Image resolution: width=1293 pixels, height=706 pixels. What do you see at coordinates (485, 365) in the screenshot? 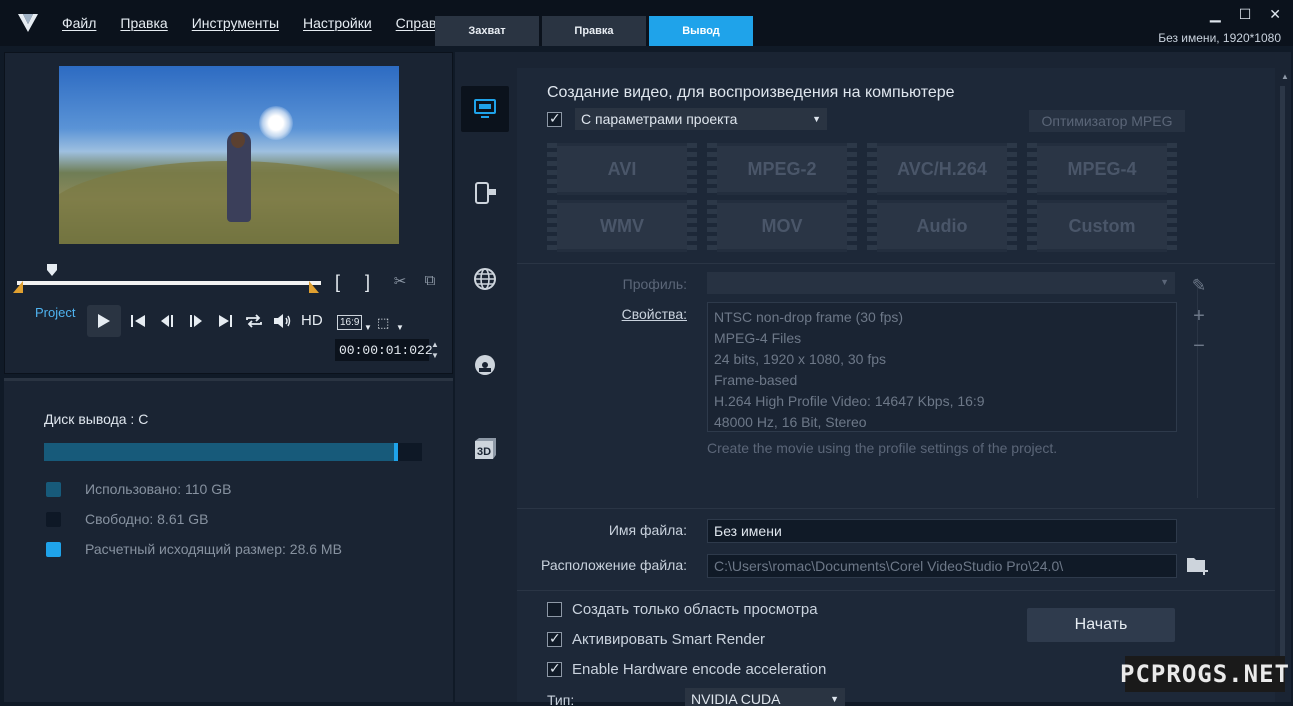
I see `disc-output-button` at bounding box center [485, 365].